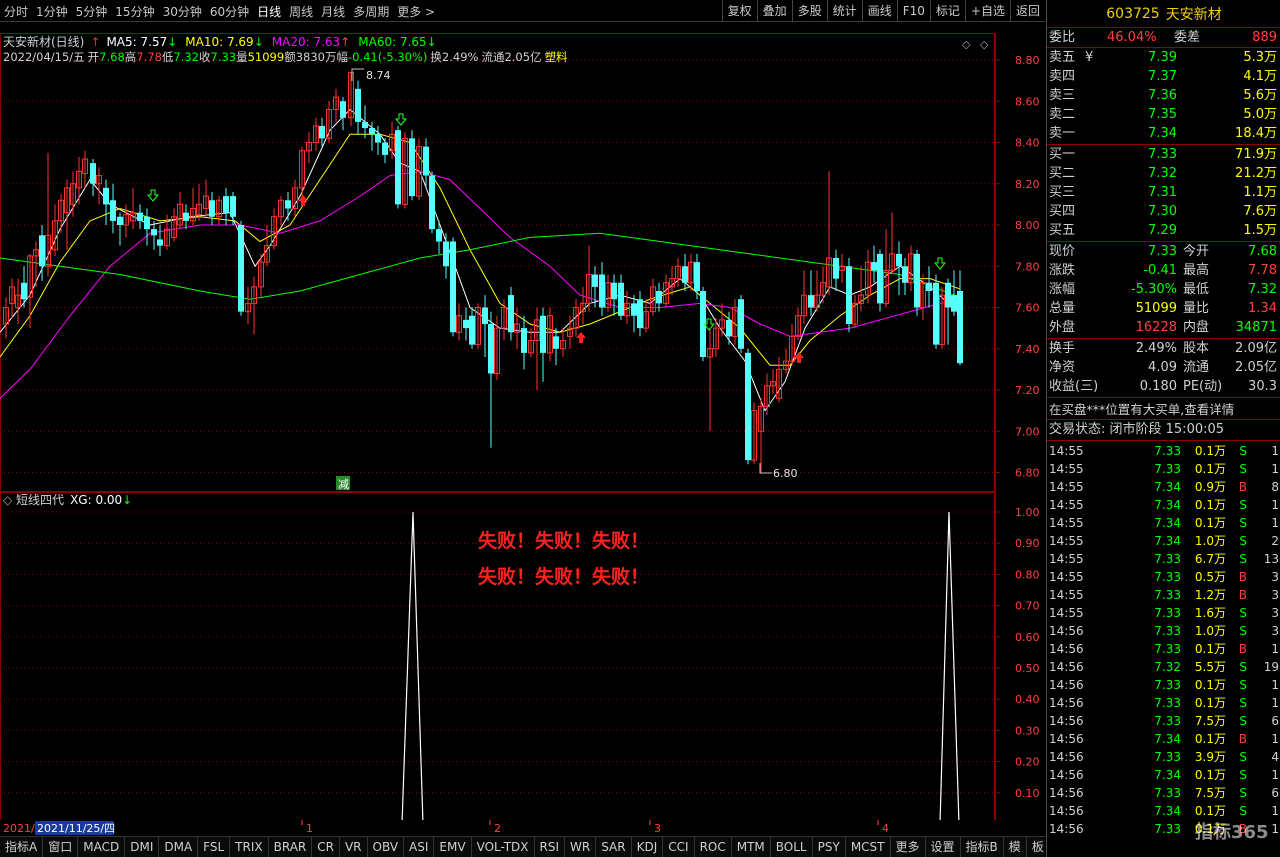 This screenshot has width=1280, height=857. What do you see at coordinates (679, 847) in the screenshot?
I see `indicator-tab: CCI` at bounding box center [679, 847].